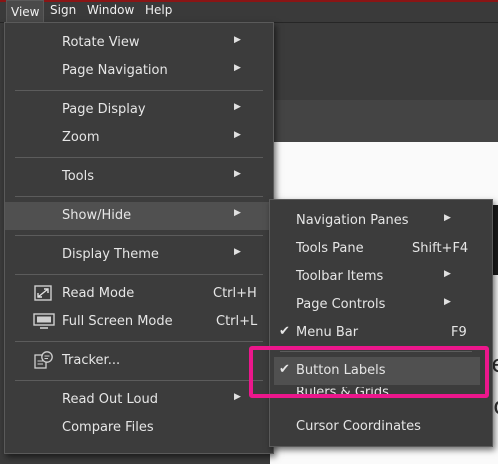 The width and height of the screenshot is (498, 464). I want to click on submenu-item-page-controls: Page Controls ▶, so click(381, 305).